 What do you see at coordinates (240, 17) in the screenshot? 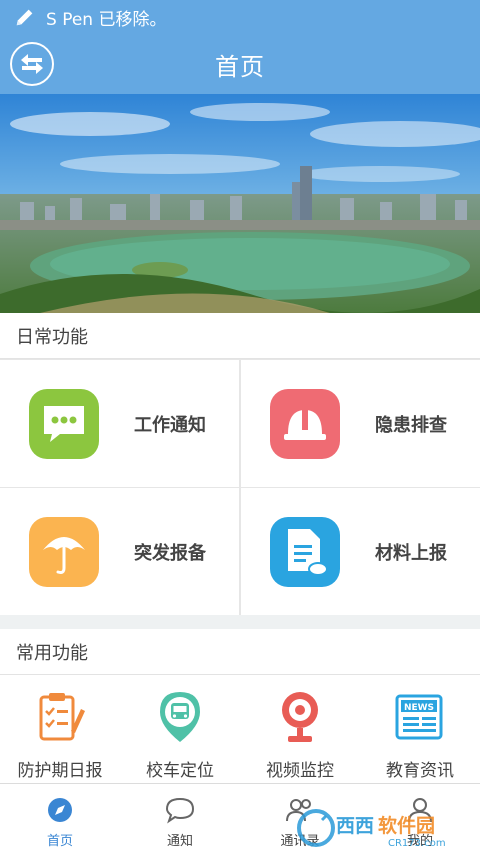
I see `status-bar: S Pen 已移除。` at bounding box center [240, 17].